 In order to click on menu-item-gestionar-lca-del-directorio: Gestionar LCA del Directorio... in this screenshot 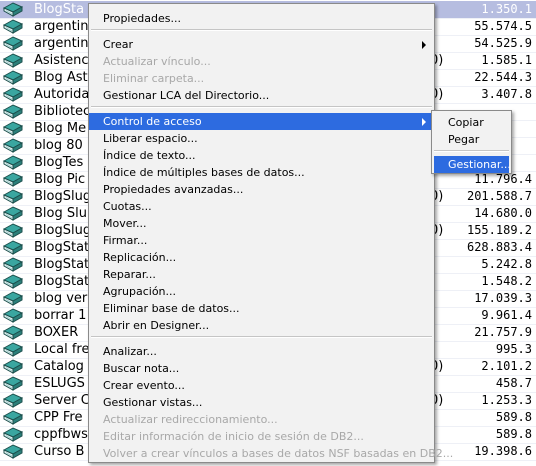, I will do `click(261, 95)`.